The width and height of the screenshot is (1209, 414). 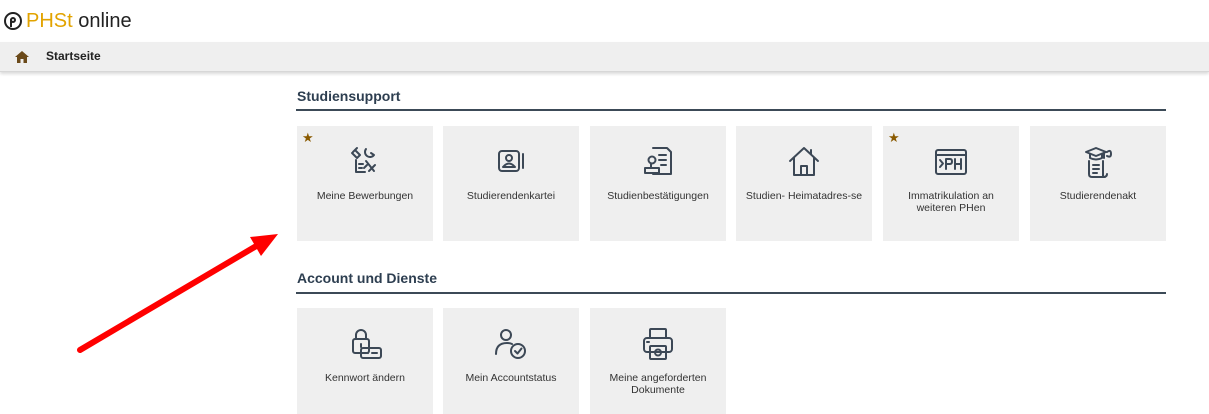 What do you see at coordinates (177, 293) in the screenshot?
I see `annotation-arrow` at bounding box center [177, 293].